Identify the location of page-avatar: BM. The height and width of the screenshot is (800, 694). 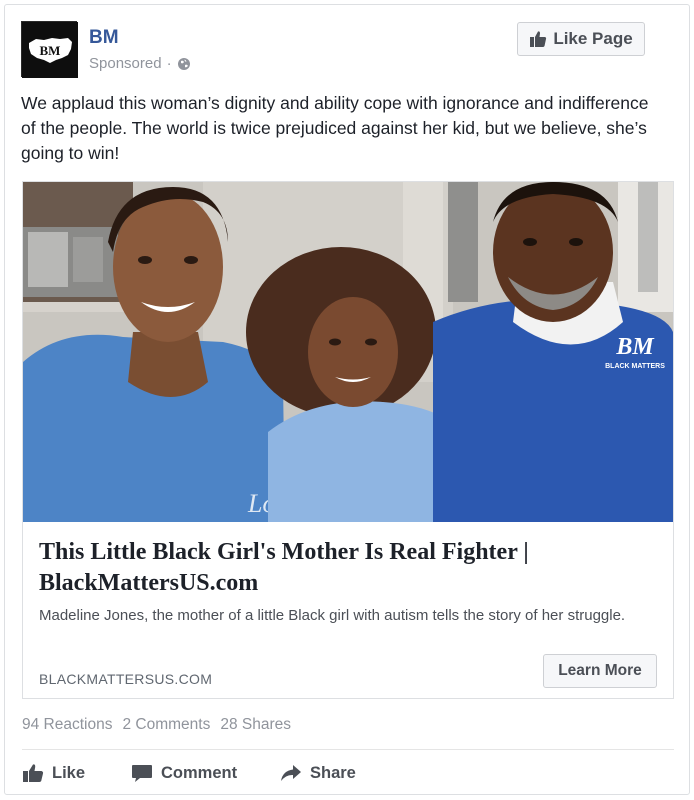
(49, 49).